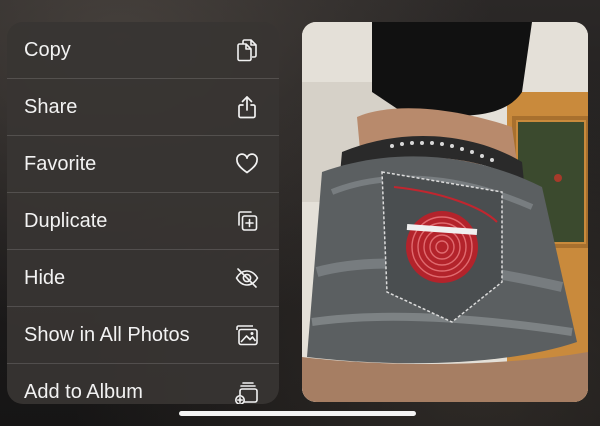  What do you see at coordinates (60, 163) in the screenshot?
I see `menu-item-label: Favorite` at bounding box center [60, 163].